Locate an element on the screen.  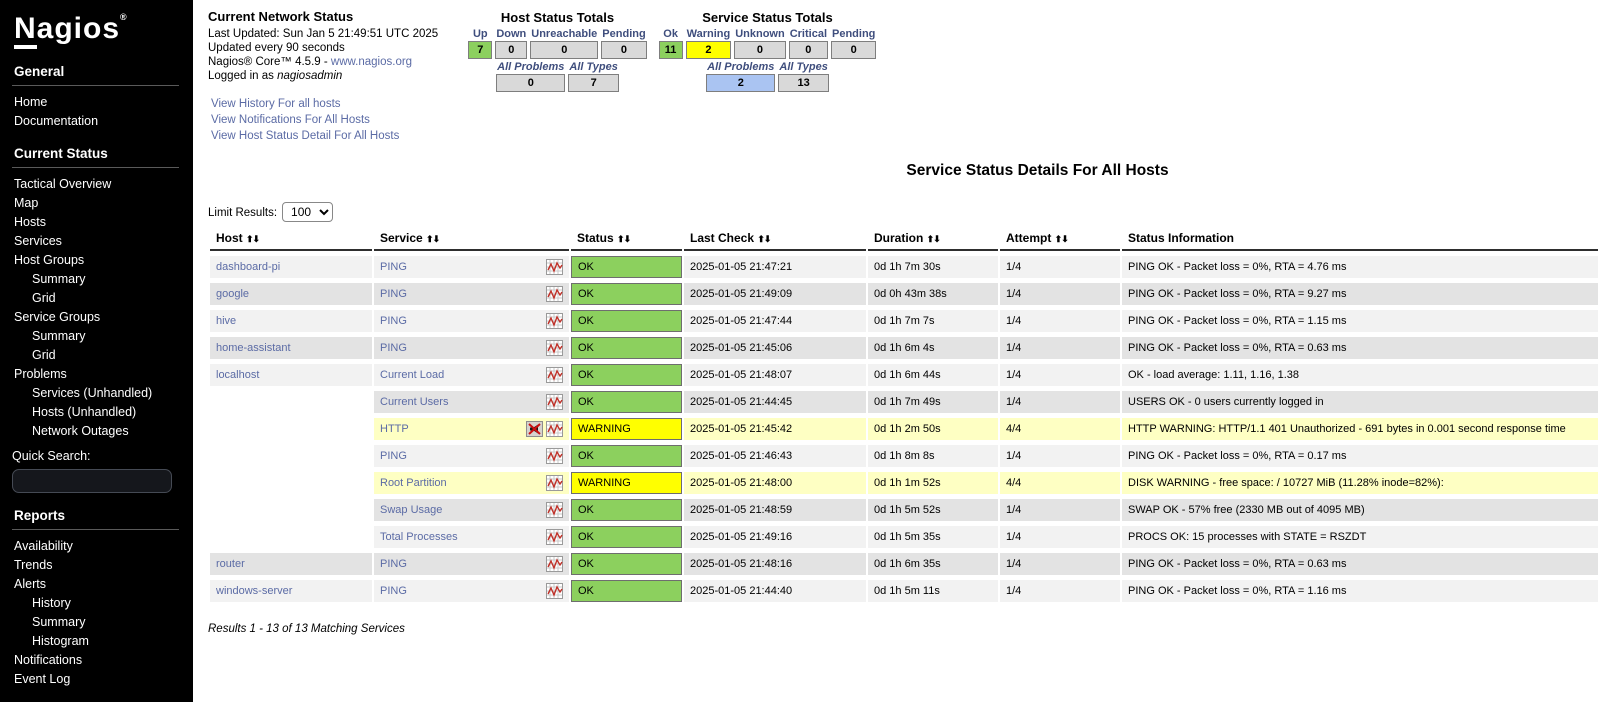
nagios-org-link: www.nagios.org is located at coordinates (371, 62).